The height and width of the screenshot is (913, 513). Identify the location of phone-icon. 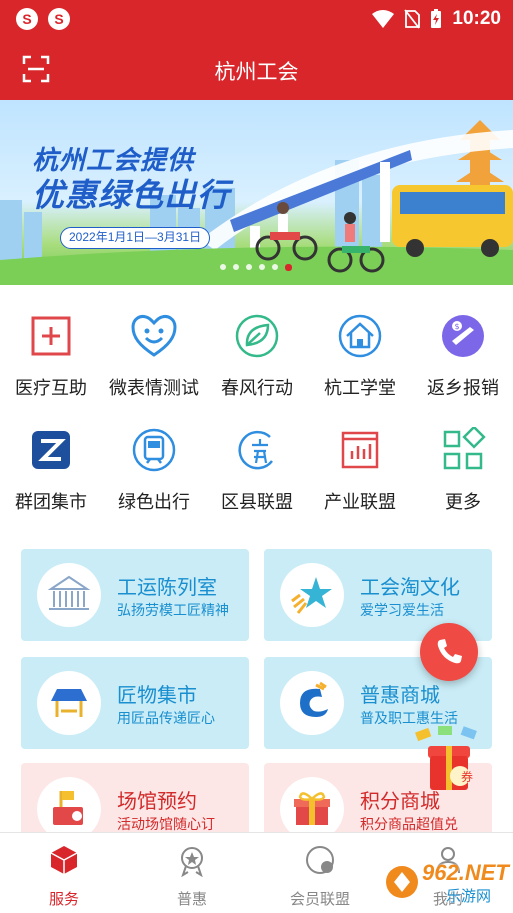
(449, 651).